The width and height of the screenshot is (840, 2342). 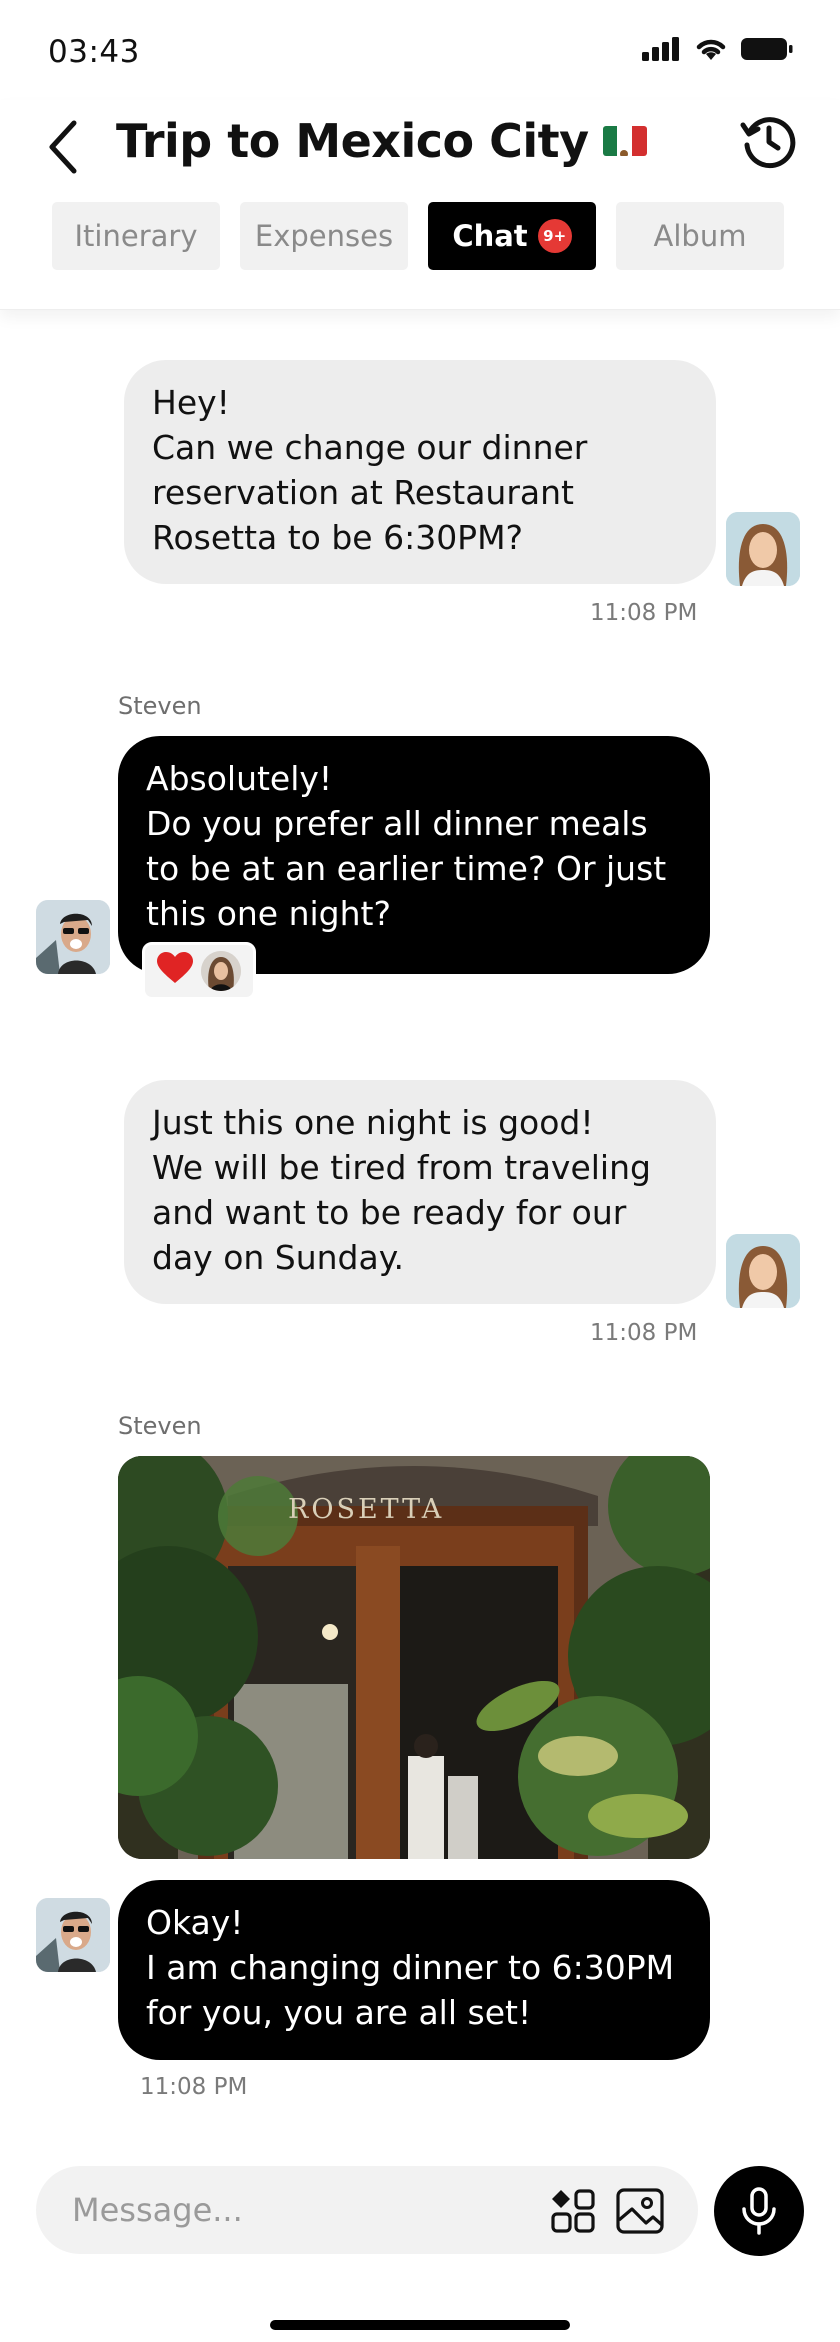 I want to click on message-composer, so click(x=367, y=2210).